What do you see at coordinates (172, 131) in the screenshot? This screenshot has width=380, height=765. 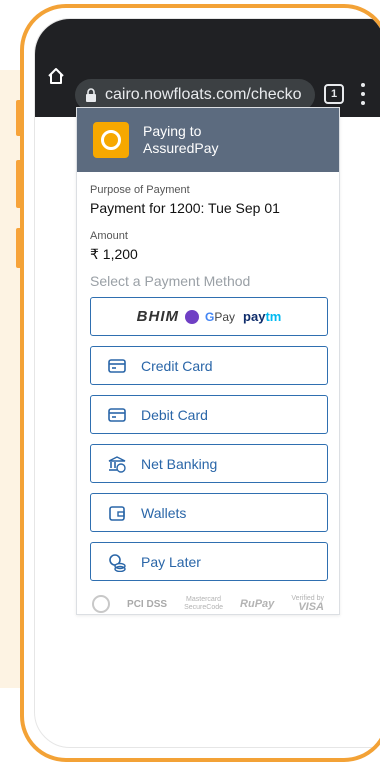 I see `paying-to-label: Paying to` at bounding box center [172, 131].